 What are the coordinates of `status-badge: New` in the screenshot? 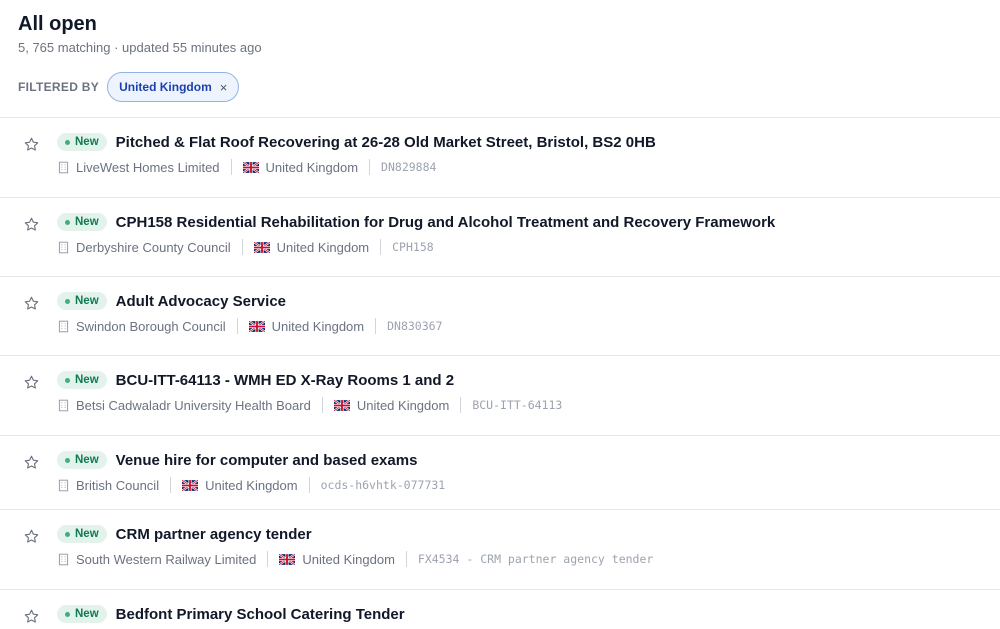 It's located at (82, 614).